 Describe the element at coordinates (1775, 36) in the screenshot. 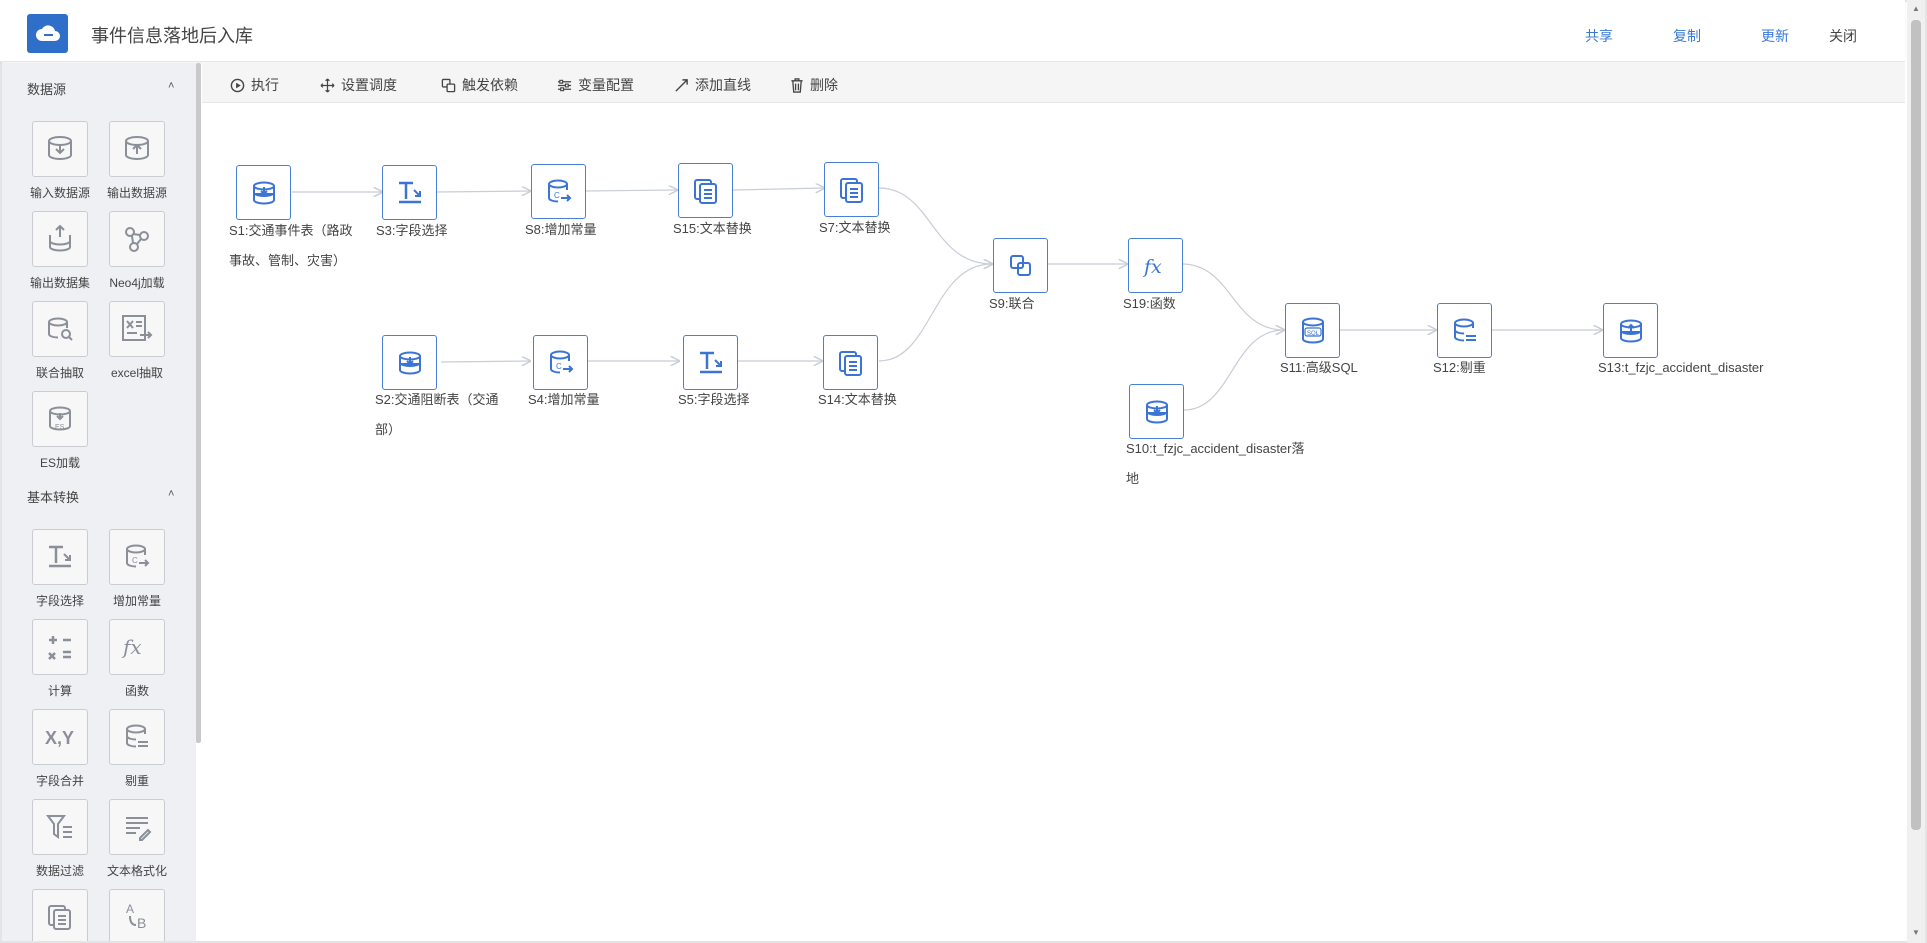

I see `update-button: 更新` at that location.